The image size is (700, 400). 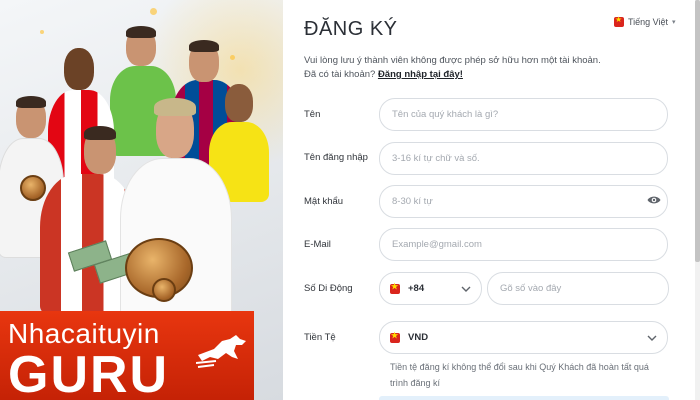 What do you see at coordinates (654, 200) in the screenshot?
I see `eye-icon` at bounding box center [654, 200].